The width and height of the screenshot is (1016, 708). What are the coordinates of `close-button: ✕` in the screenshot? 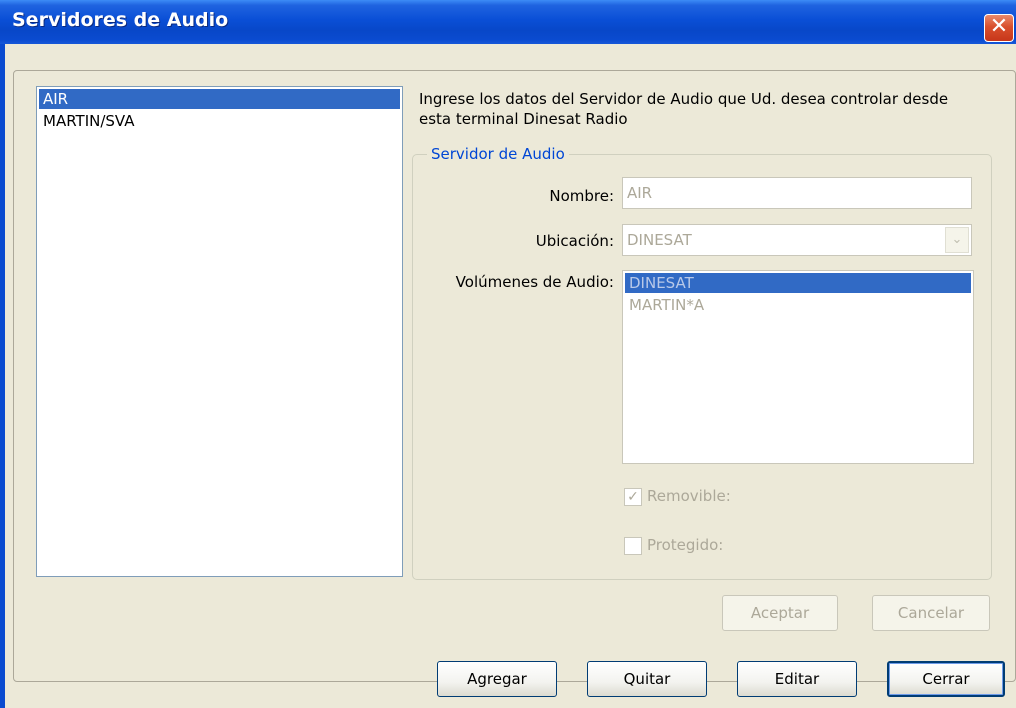 It's located at (999, 28).